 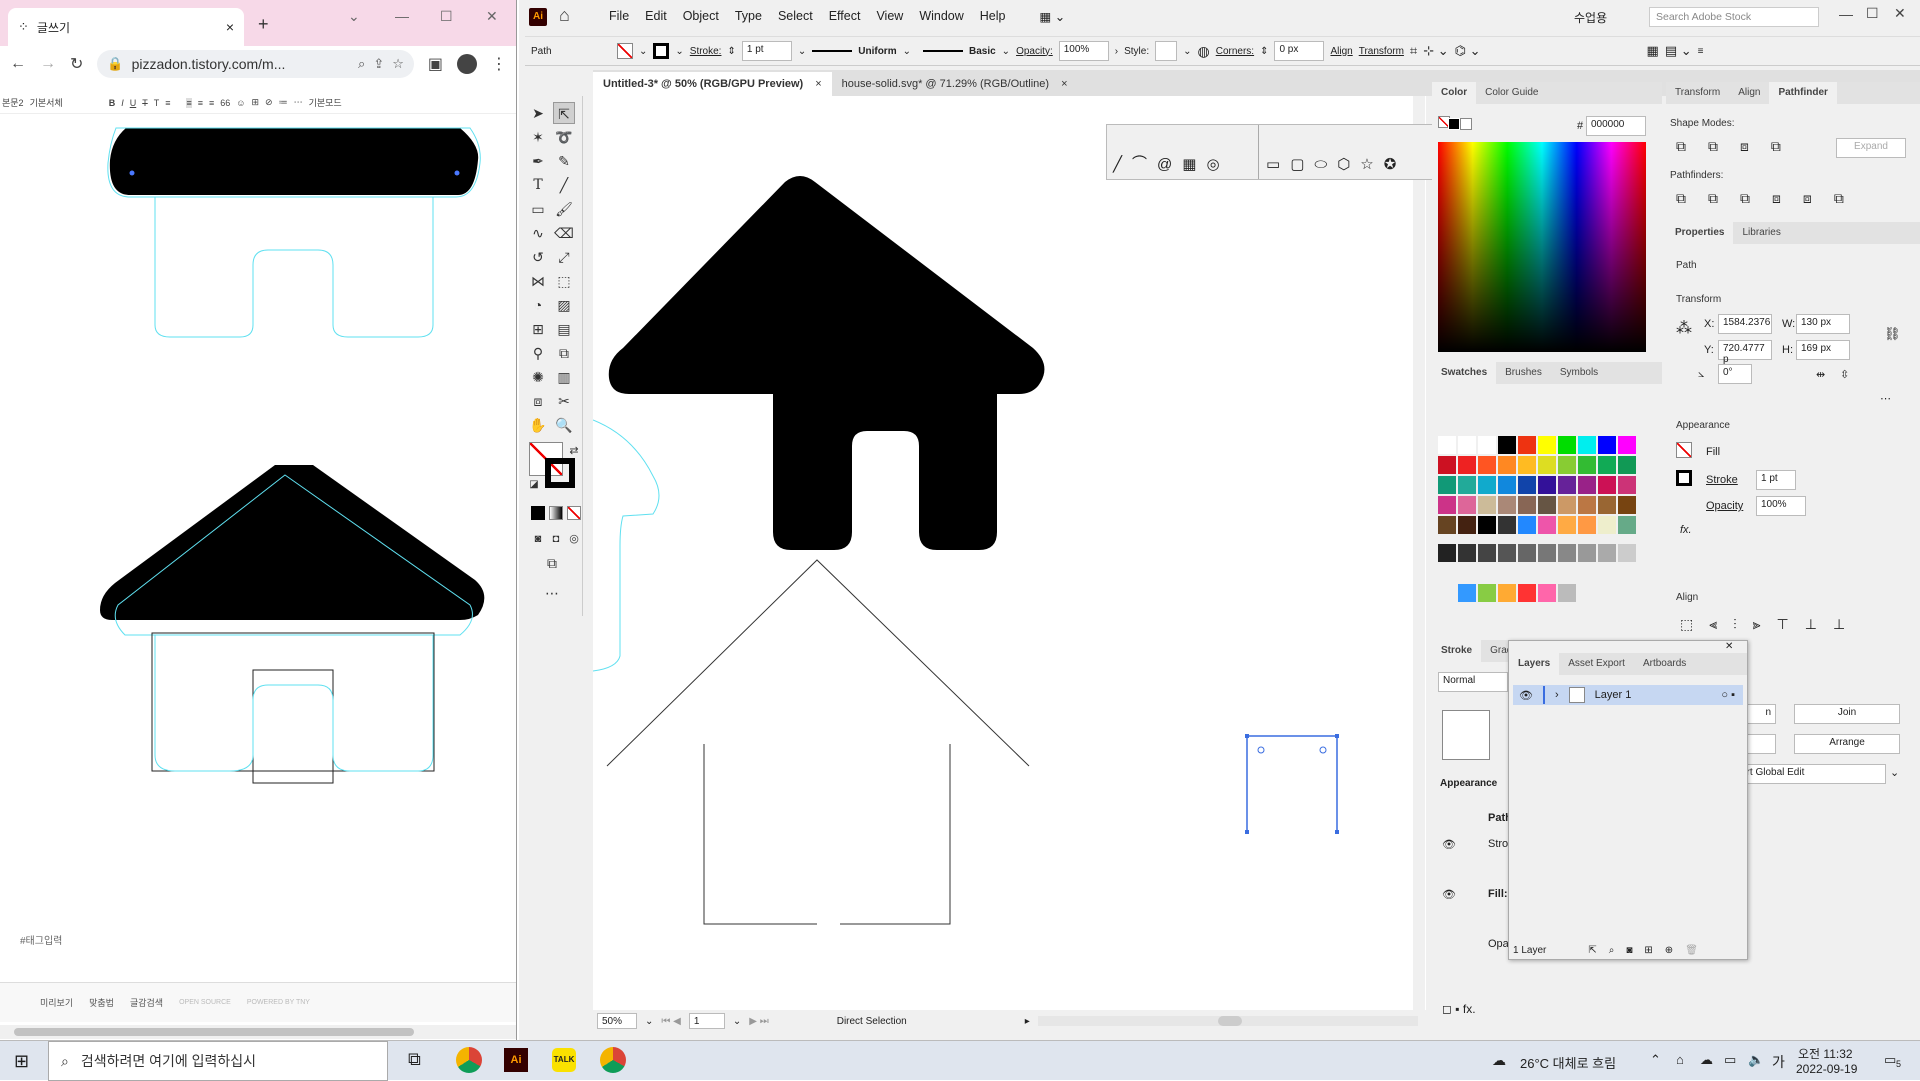 I want to click on rectangle-tool-icon: ▭, so click(x=1273, y=164).